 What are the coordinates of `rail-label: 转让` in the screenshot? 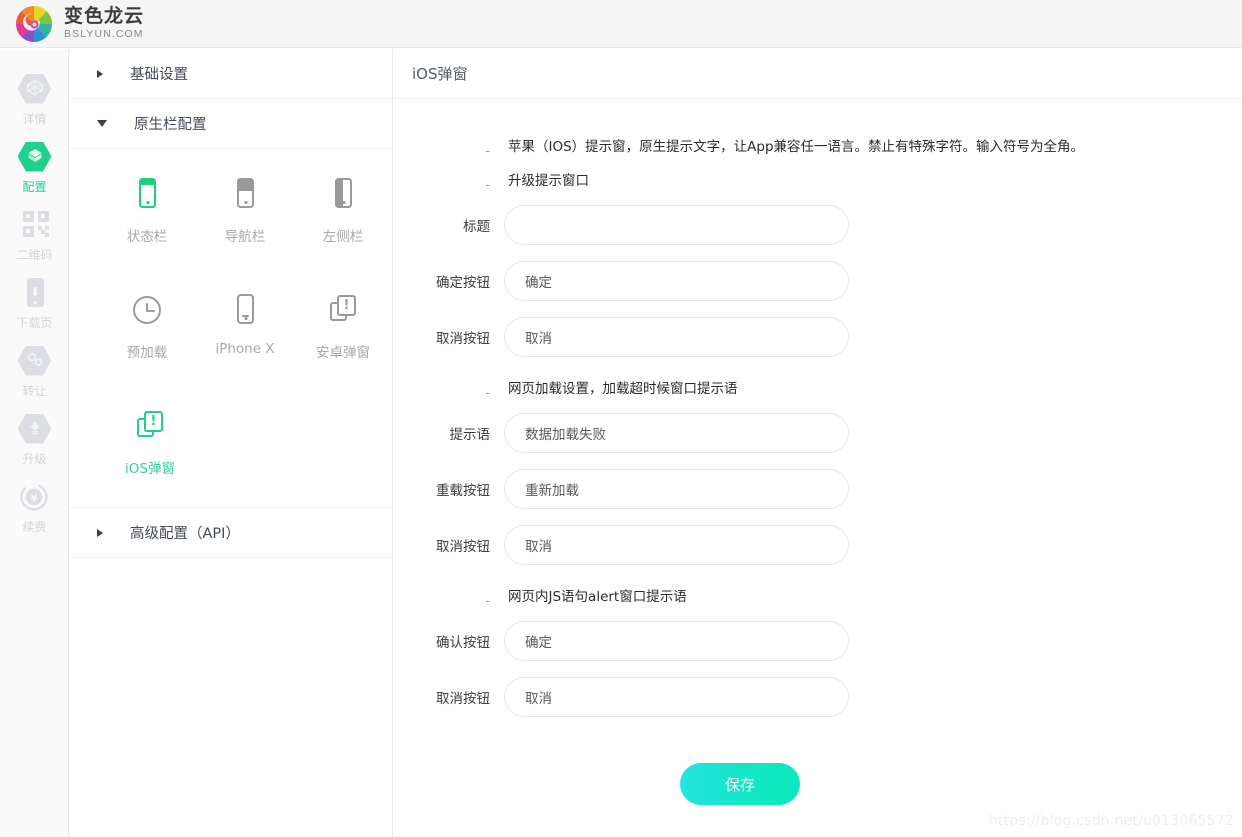 It's located at (34, 390).